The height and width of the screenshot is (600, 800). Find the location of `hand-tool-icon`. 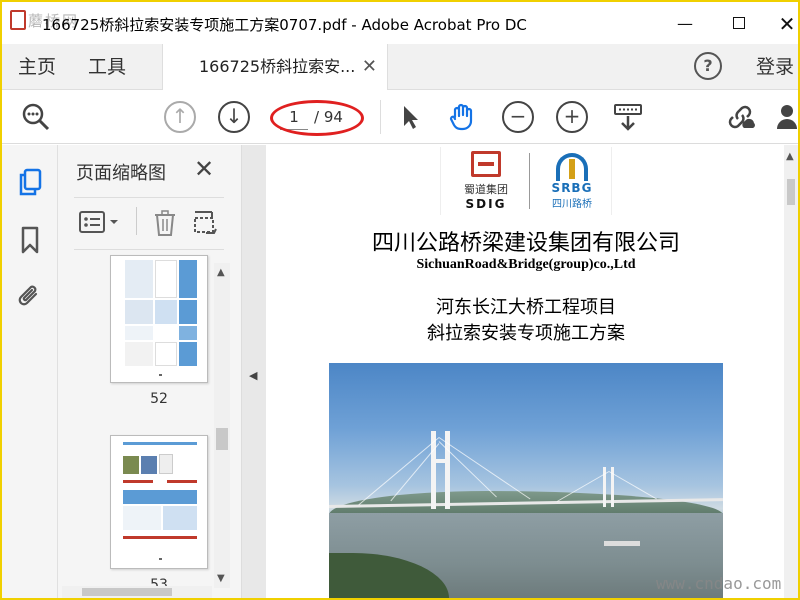

hand-tool-icon is located at coordinates (462, 117).